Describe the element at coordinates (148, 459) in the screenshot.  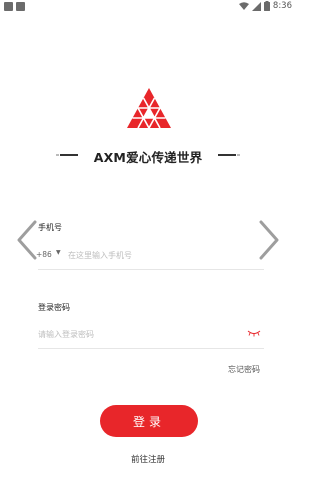
I see `register-link: 前往注册` at that location.